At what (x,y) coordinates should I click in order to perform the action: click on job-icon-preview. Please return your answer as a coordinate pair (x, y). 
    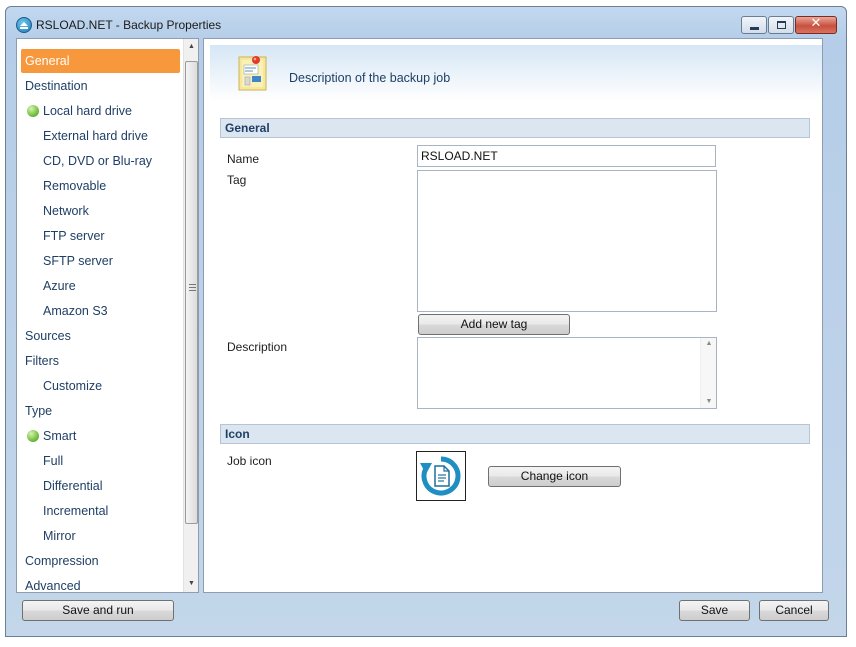
    Looking at the image, I should click on (441, 476).